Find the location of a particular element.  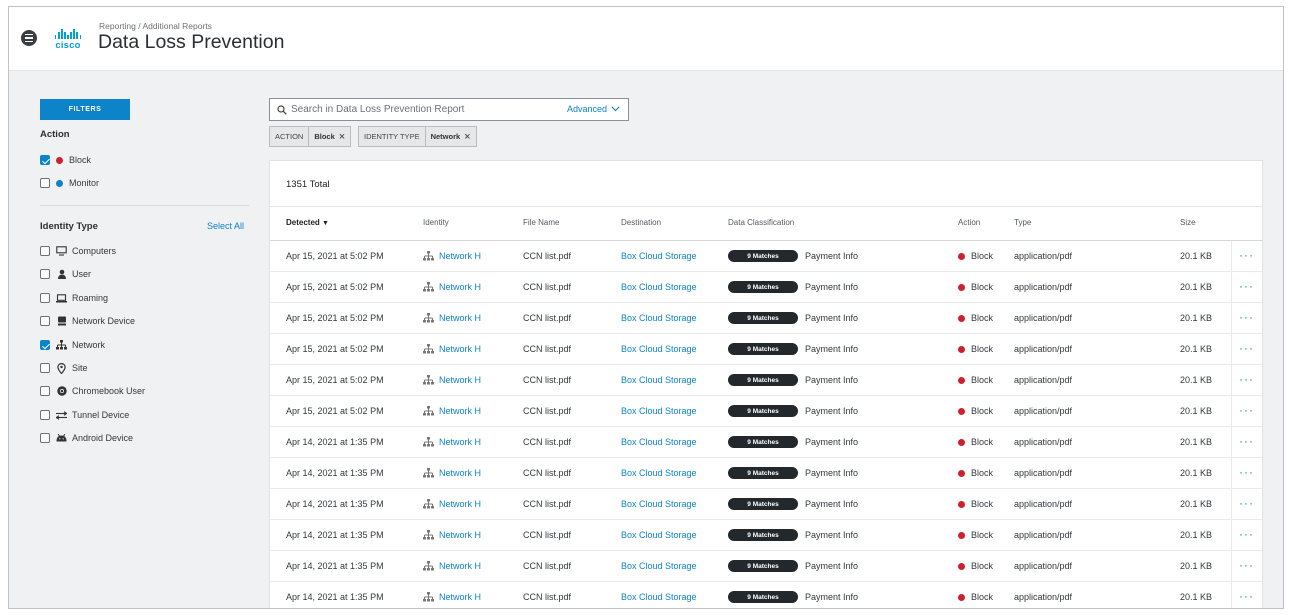

column-header-type: Type is located at coordinates (1022, 222).